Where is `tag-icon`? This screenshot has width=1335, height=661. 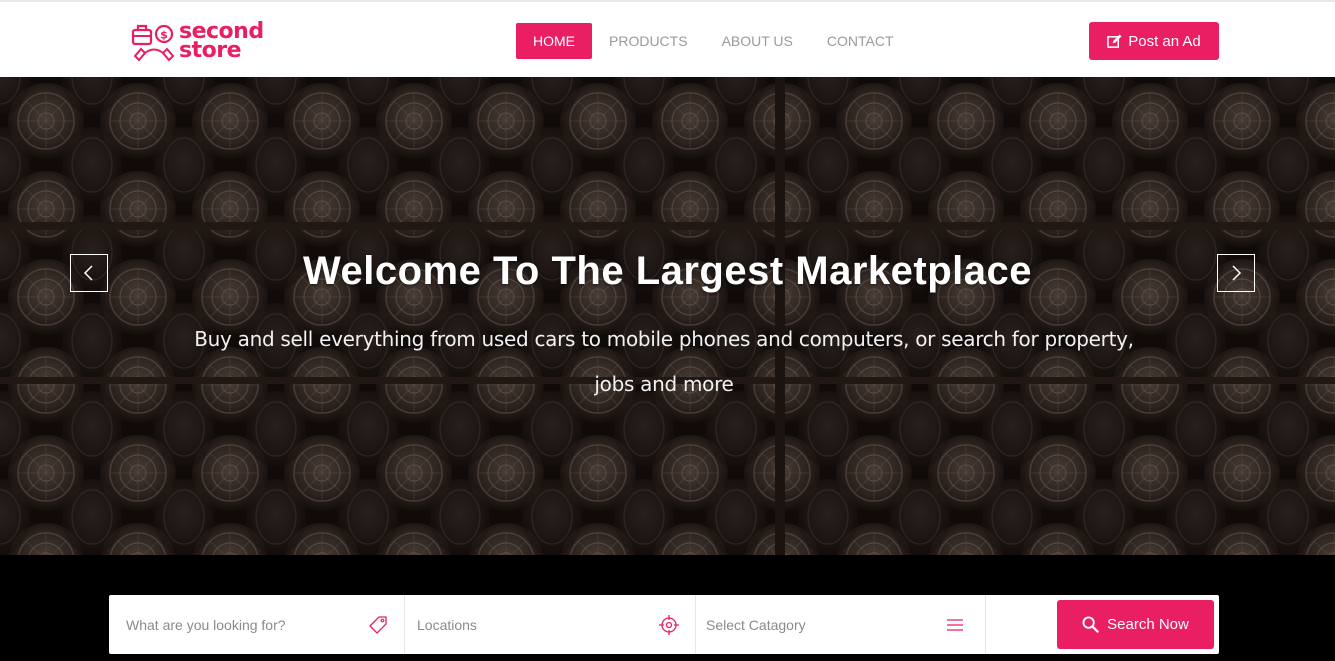
tag-icon is located at coordinates (378, 625).